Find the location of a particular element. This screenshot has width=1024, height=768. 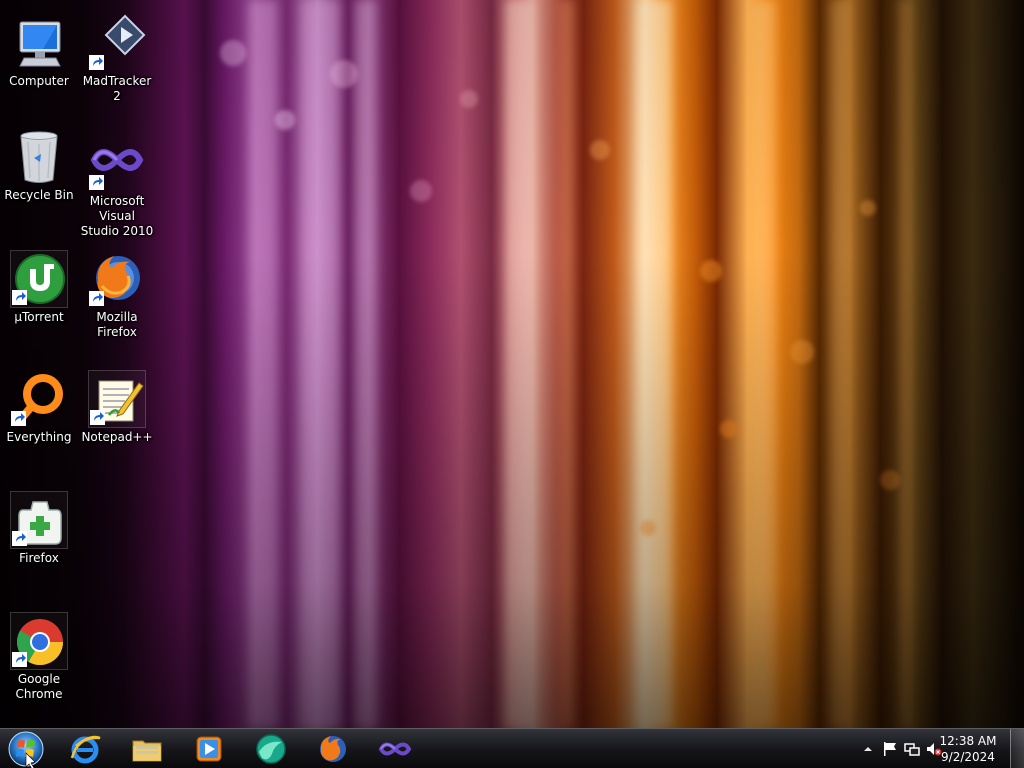

taskbar-pinned-firefox is located at coordinates (333, 749).